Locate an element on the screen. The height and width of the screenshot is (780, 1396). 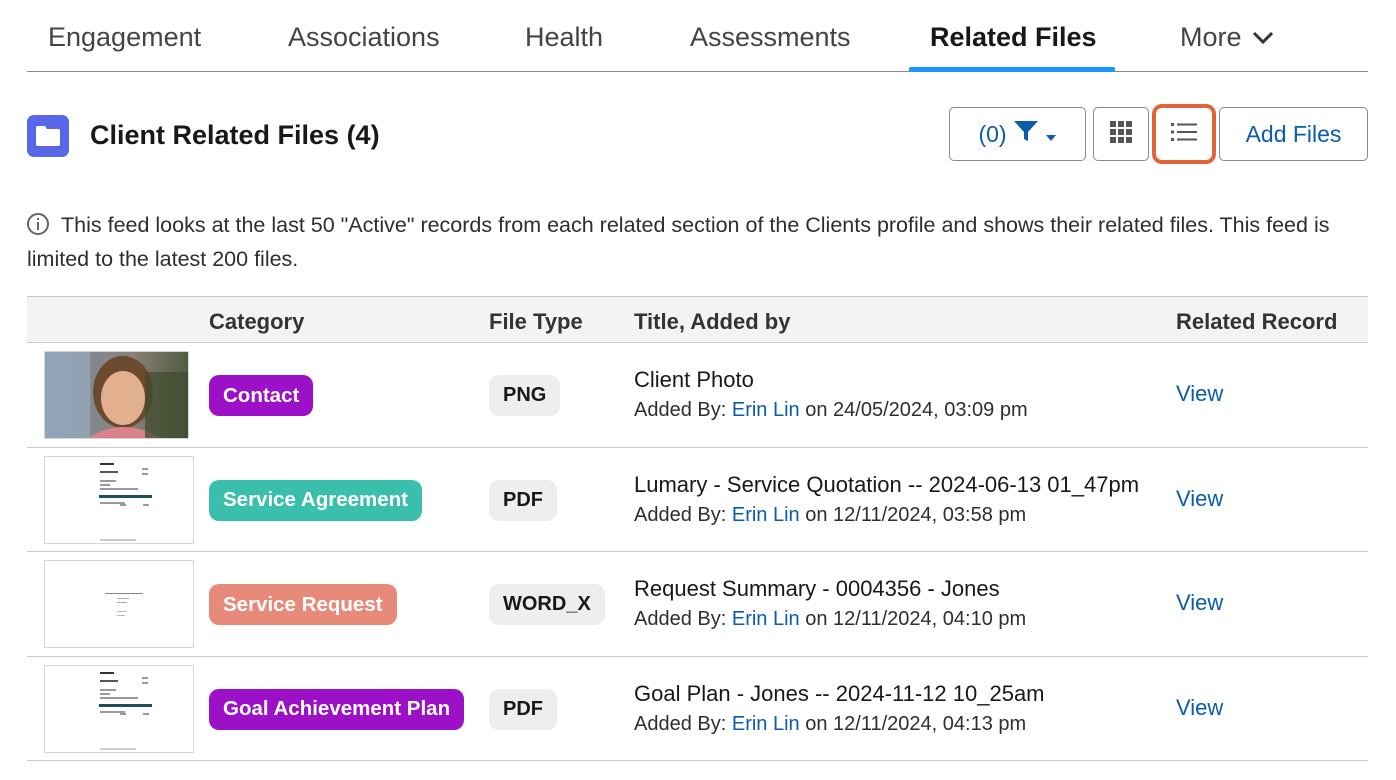
file-title: Goal Plan - Jones -- 2024-11-12 10_25am is located at coordinates (839, 693).